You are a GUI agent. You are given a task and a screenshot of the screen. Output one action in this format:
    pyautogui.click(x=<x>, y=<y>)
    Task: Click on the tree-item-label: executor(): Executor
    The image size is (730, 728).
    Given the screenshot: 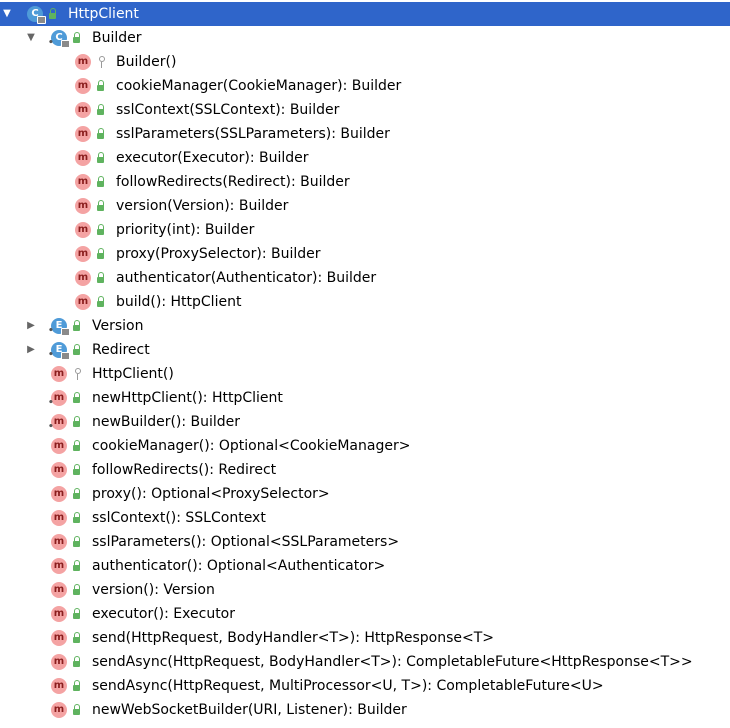 What is the action you would take?
    pyautogui.click(x=164, y=614)
    